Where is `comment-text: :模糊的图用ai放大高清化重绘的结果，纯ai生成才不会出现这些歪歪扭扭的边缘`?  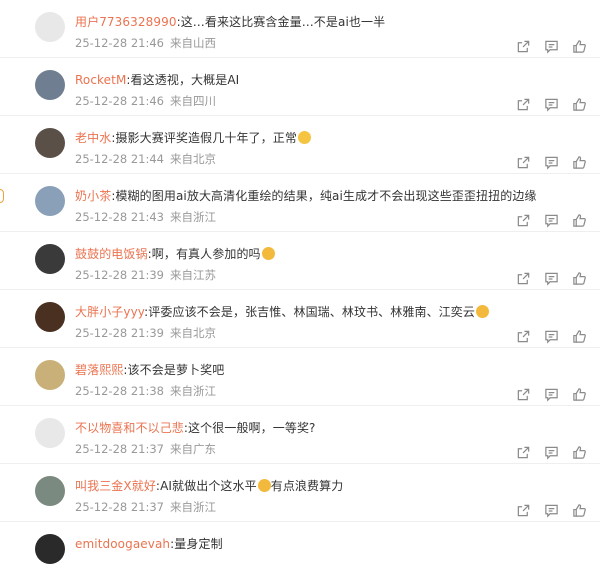
comment-text: :模糊的图用ai放大高清化重绘的结果，纯ai生成才不会出现这些歪歪扭扭的边缘 is located at coordinates (324, 196).